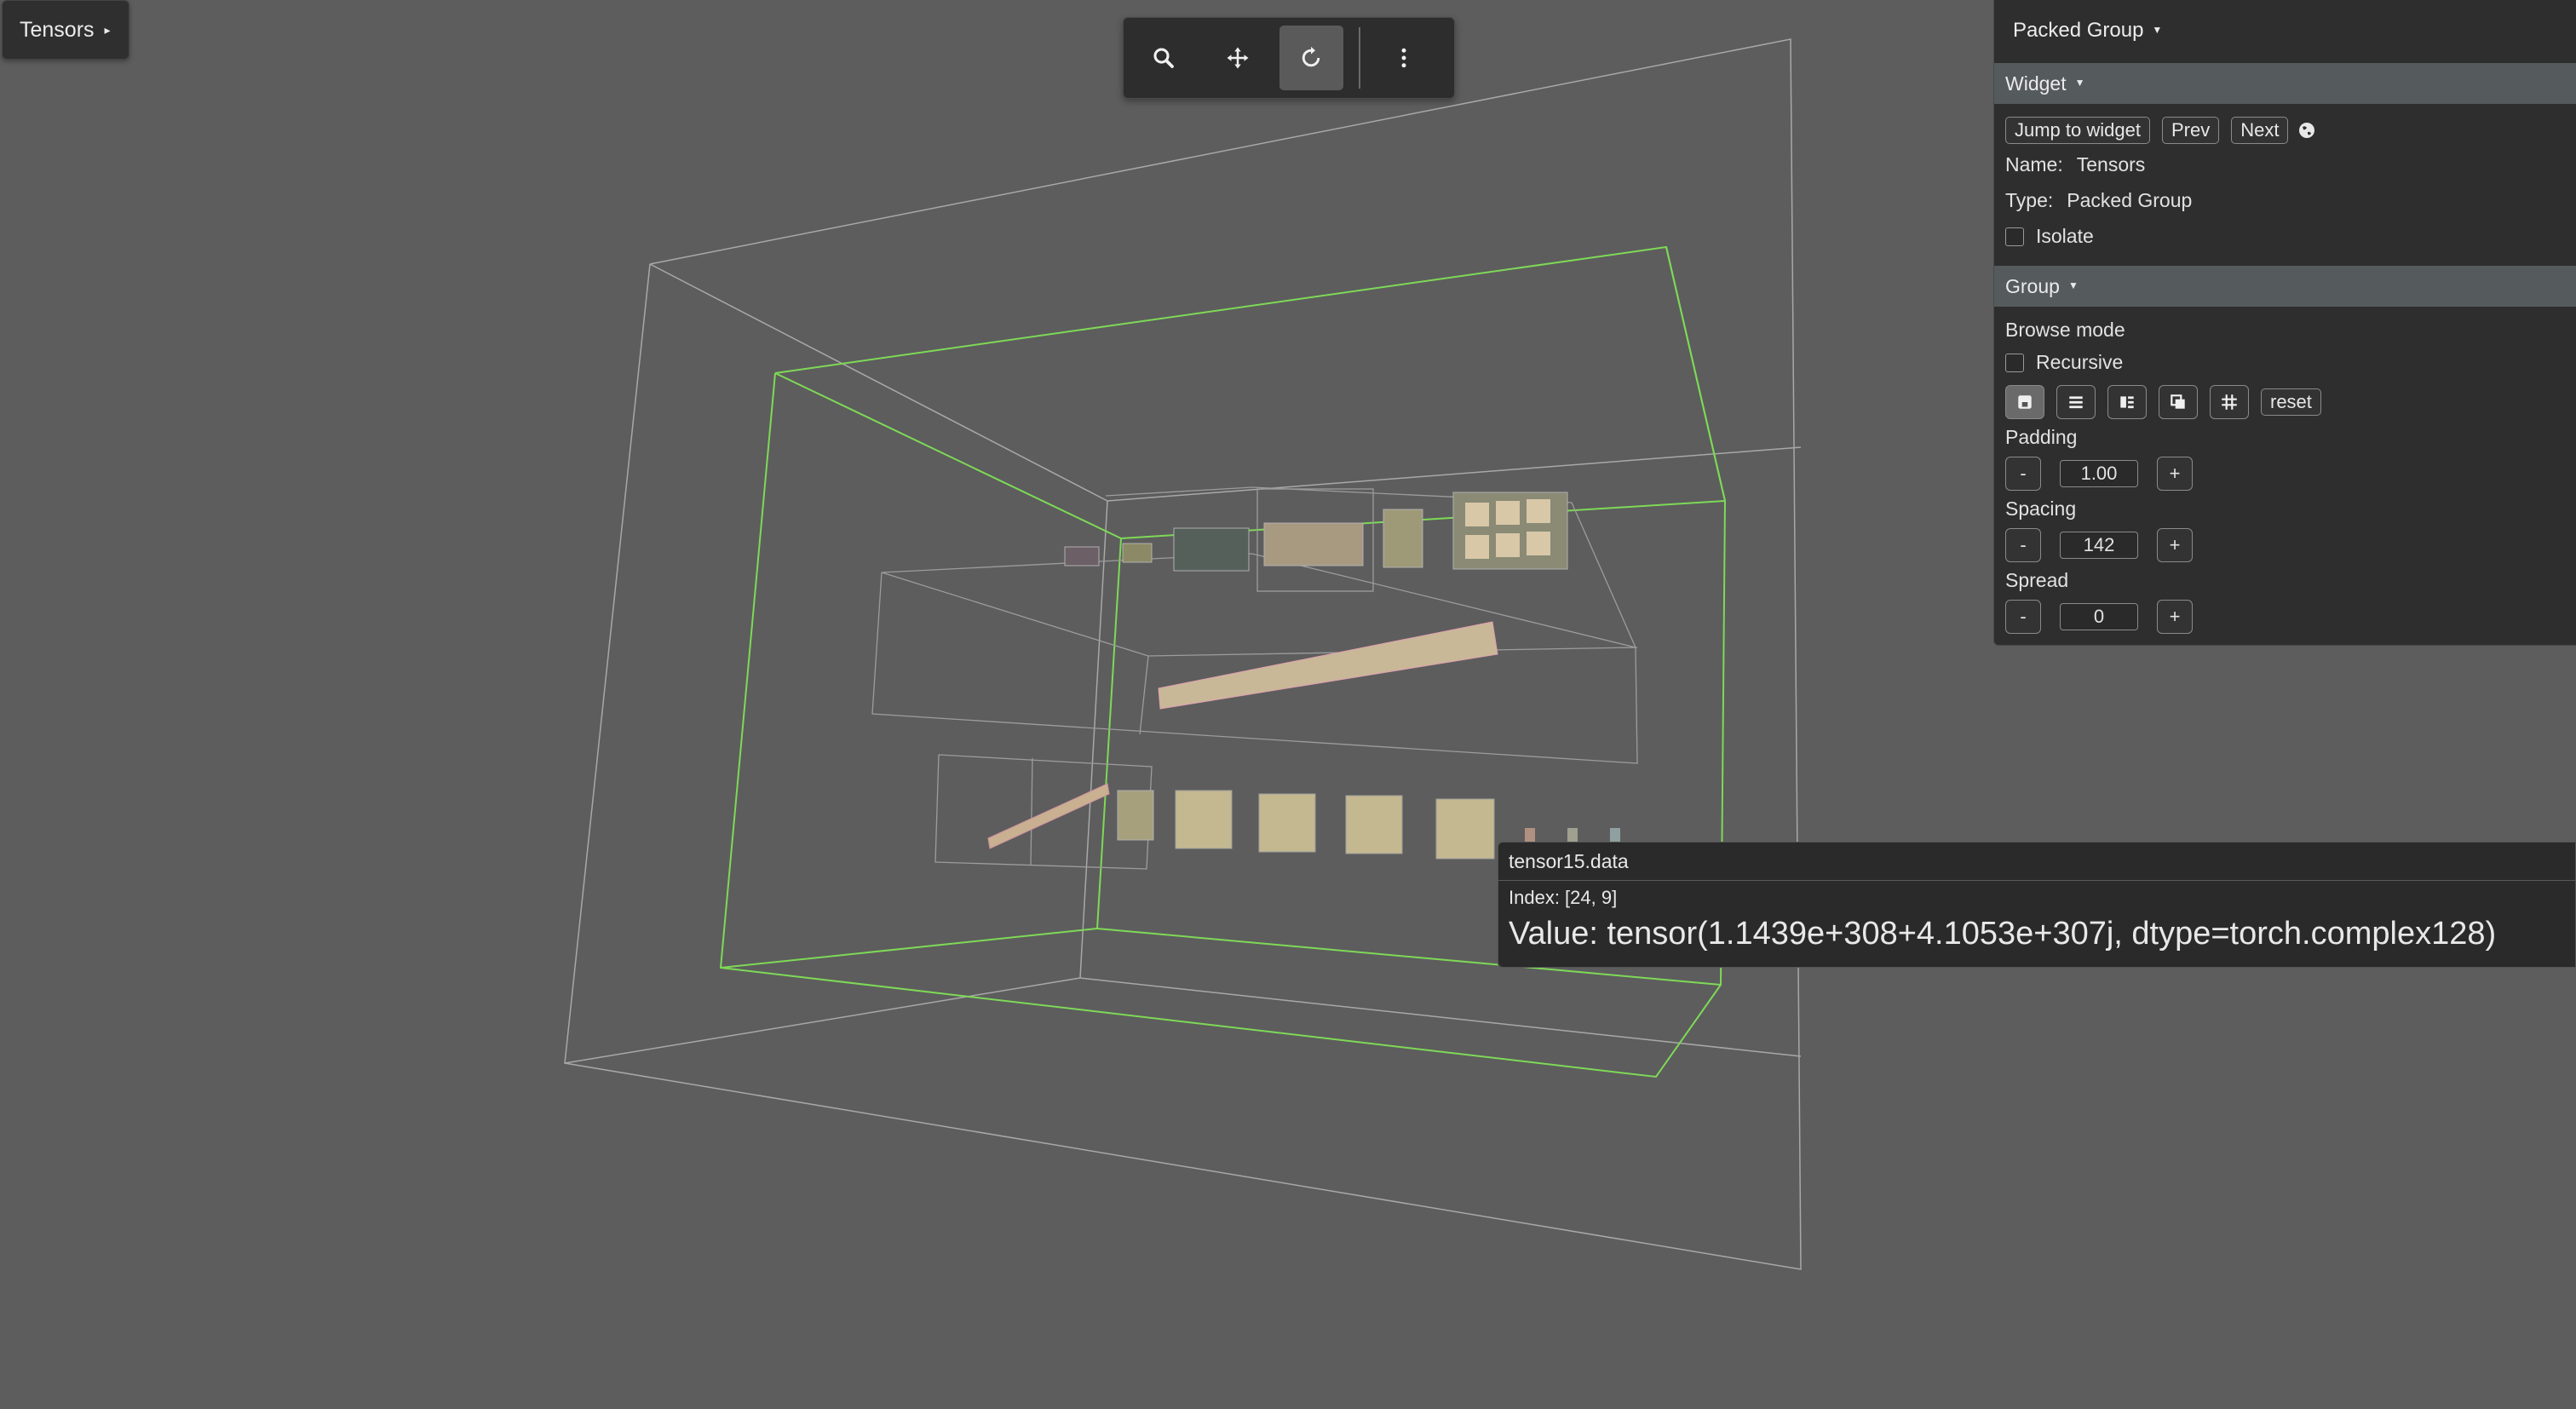 Image resolution: width=2576 pixels, height=1409 pixels. I want to click on panel-title-dropdown: Packed Group ▼, so click(2285, 30).